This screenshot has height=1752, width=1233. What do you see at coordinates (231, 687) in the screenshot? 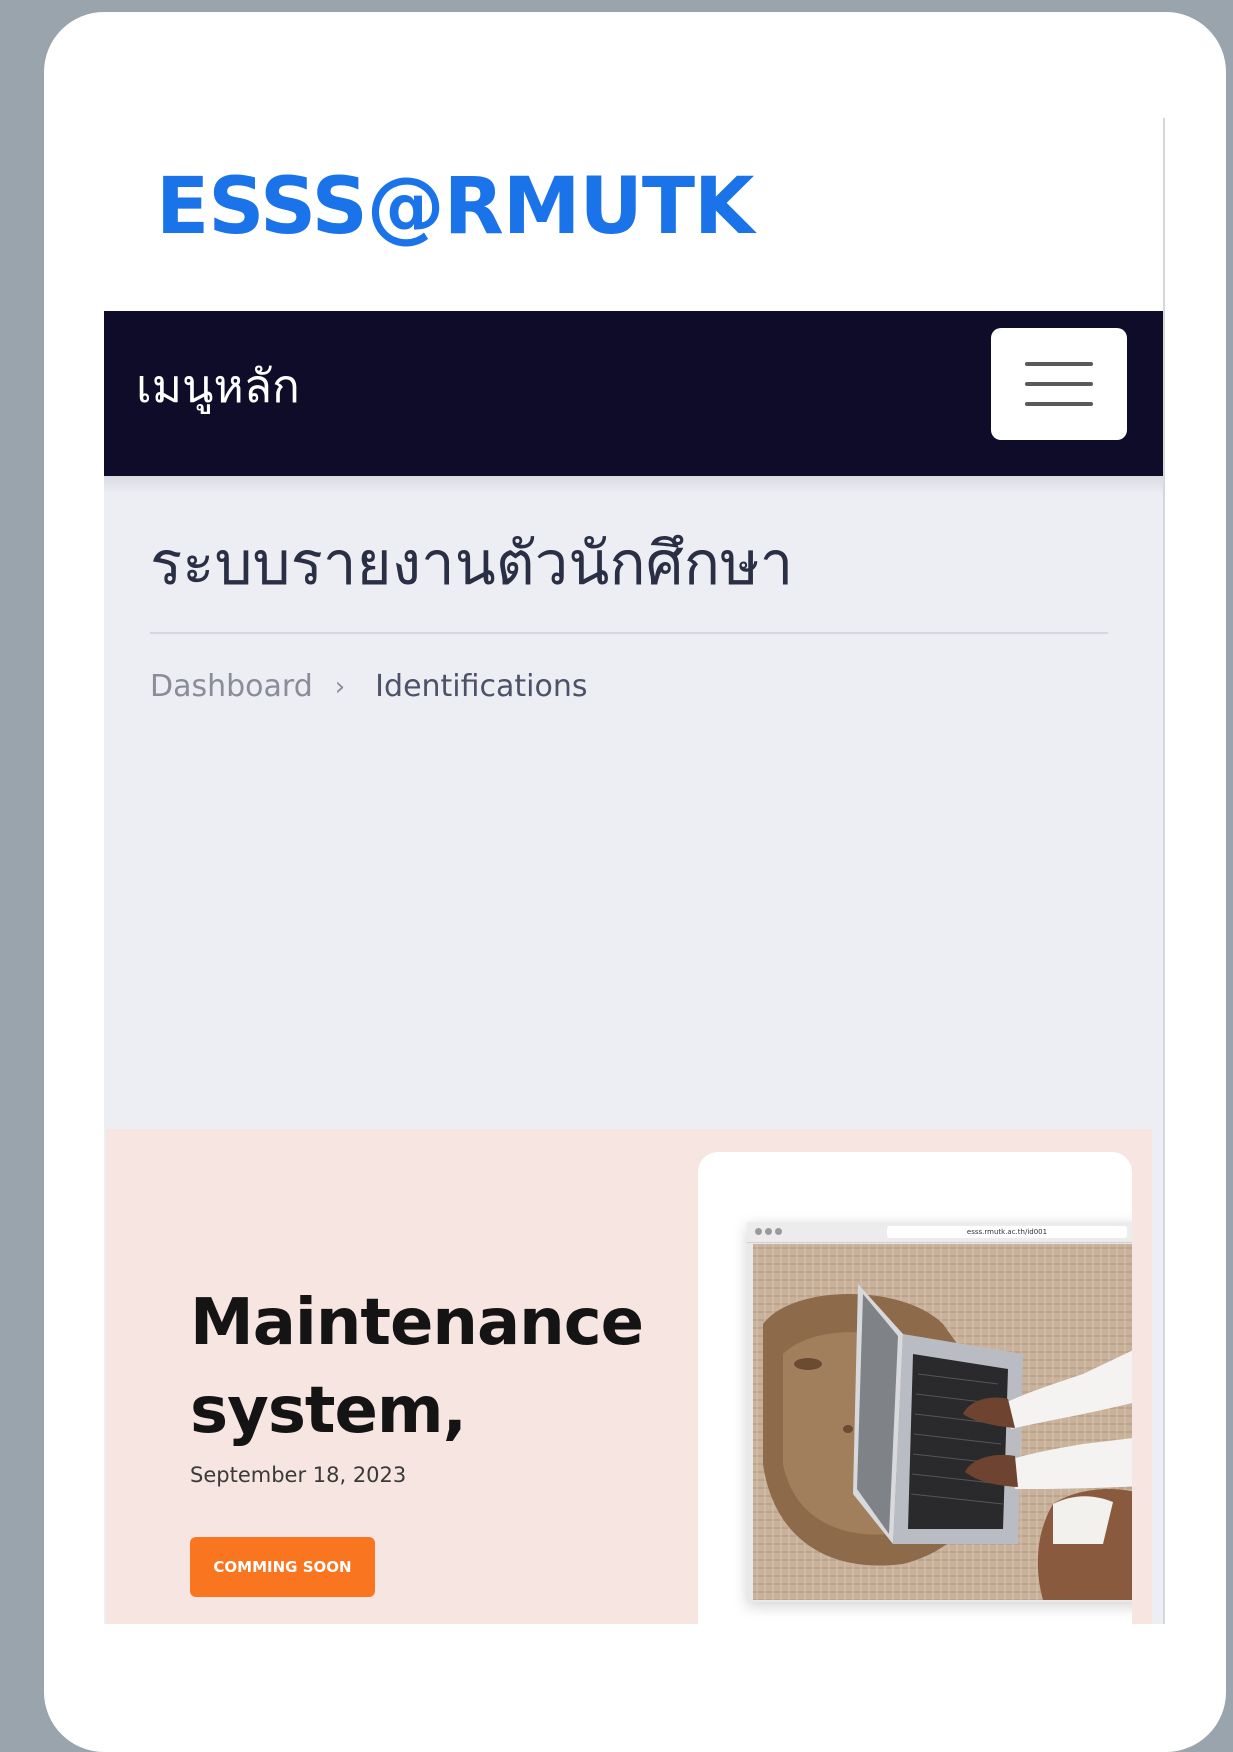
I see `breadcrumb-dashboard-link: Dashboard` at bounding box center [231, 687].